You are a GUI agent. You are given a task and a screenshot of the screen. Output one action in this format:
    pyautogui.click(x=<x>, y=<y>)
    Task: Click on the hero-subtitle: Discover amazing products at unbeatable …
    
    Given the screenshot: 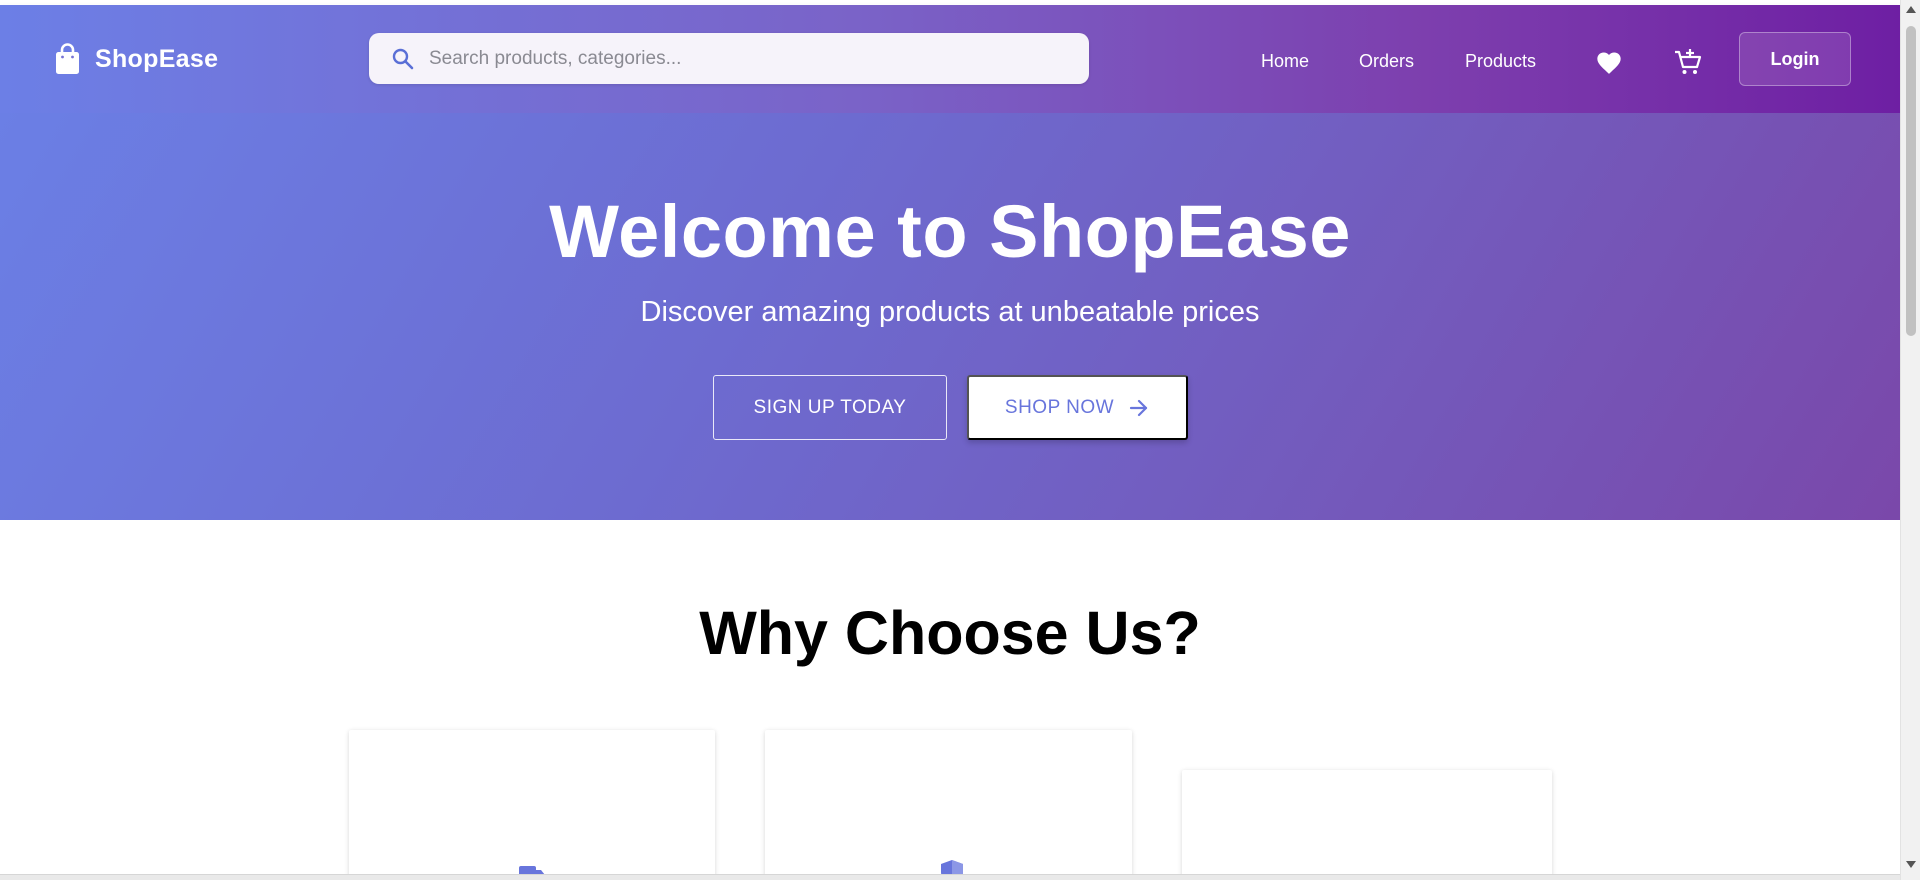 What is the action you would take?
    pyautogui.click(x=950, y=312)
    